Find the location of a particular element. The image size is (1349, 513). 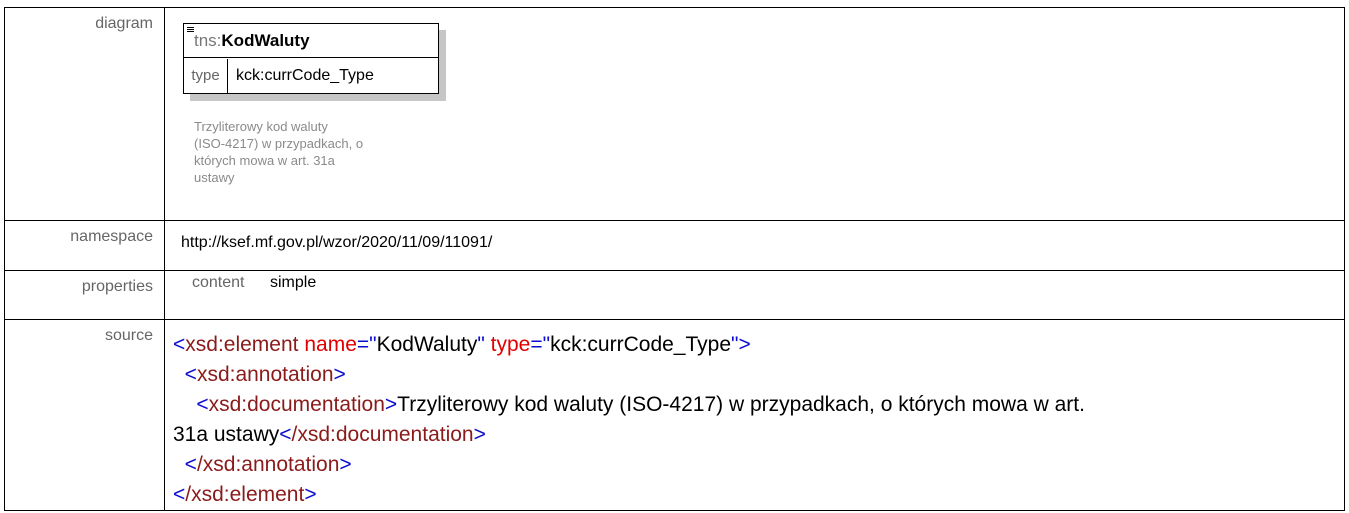

element-box: tns:KodWaluty type kck:currCode_Type is located at coordinates (311, 58).